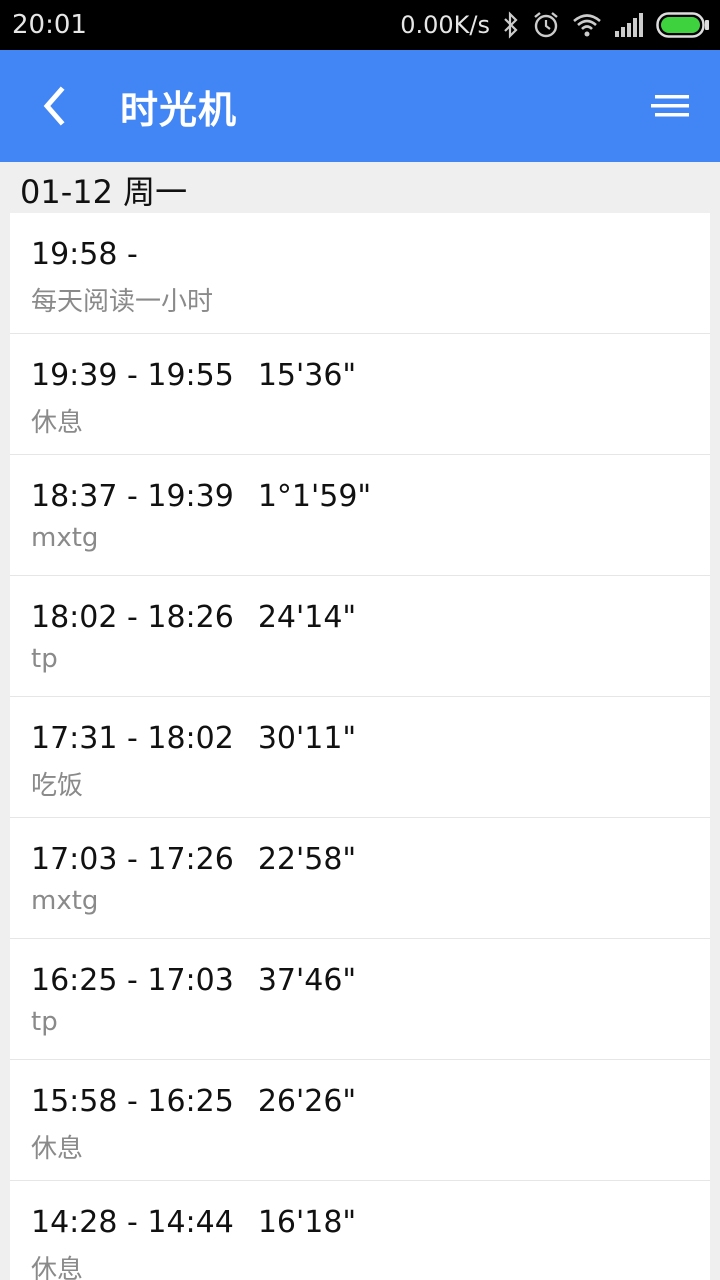  What do you see at coordinates (307, 980) in the screenshot?
I see `duration: 37'46"` at bounding box center [307, 980].